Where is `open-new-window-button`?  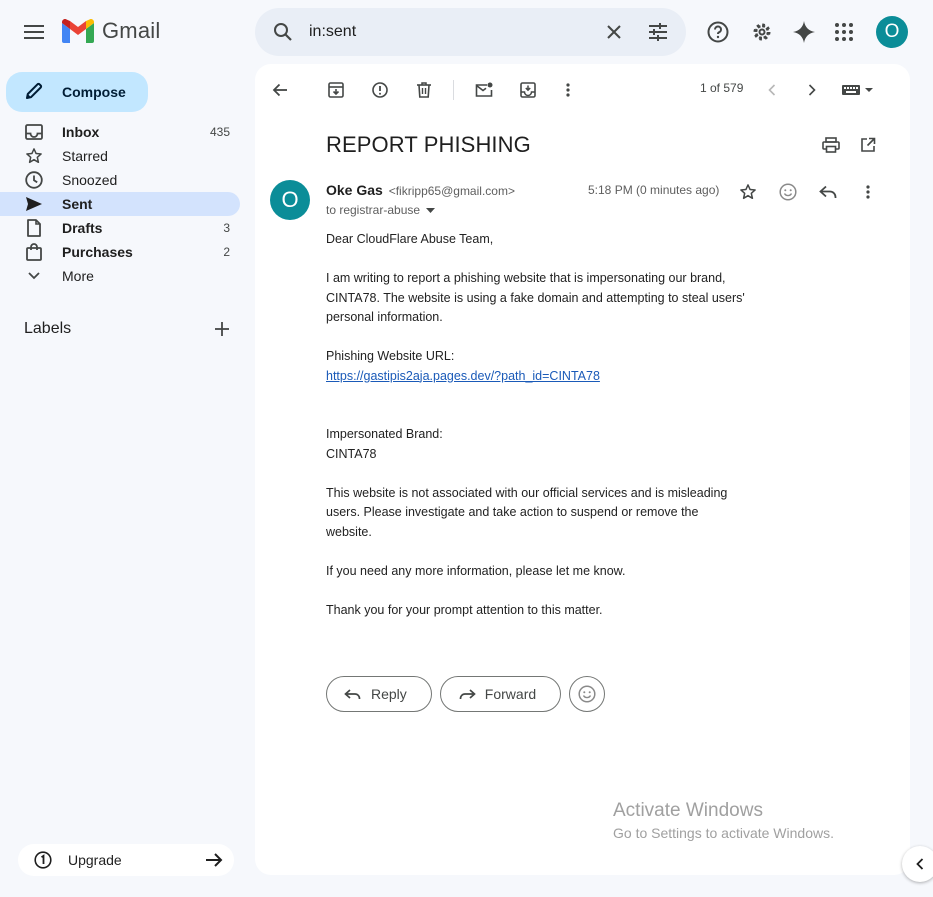
open-new-window-button is located at coordinates (868, 145).